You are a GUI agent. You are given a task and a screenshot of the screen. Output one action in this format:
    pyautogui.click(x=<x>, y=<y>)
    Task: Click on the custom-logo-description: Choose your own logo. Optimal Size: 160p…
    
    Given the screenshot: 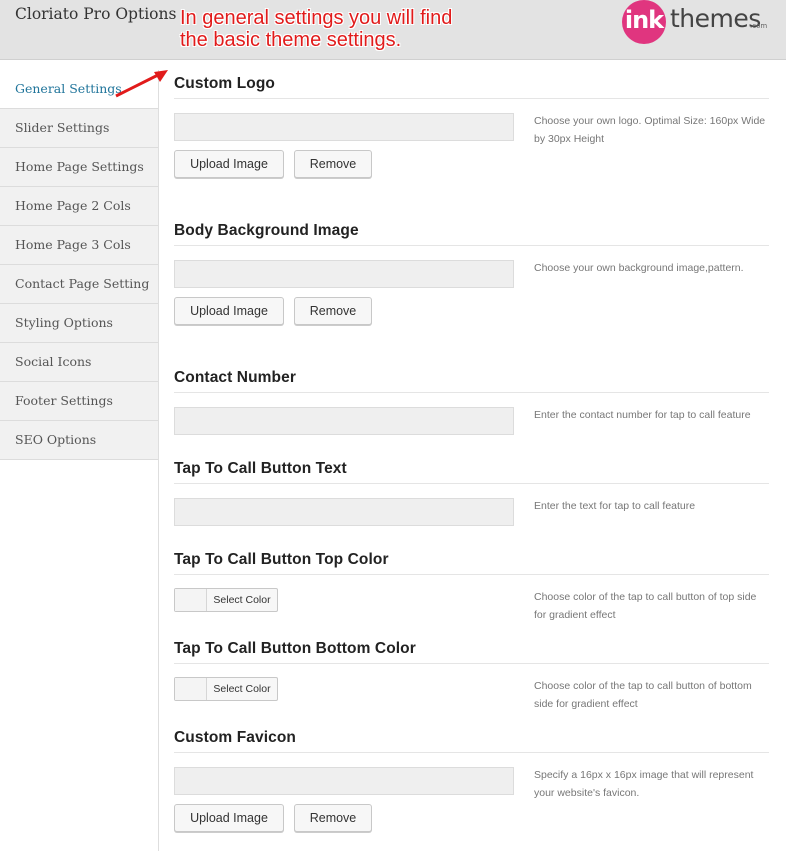 What is the action you would take?
    pyautogui.click(x=650, y=130)
    